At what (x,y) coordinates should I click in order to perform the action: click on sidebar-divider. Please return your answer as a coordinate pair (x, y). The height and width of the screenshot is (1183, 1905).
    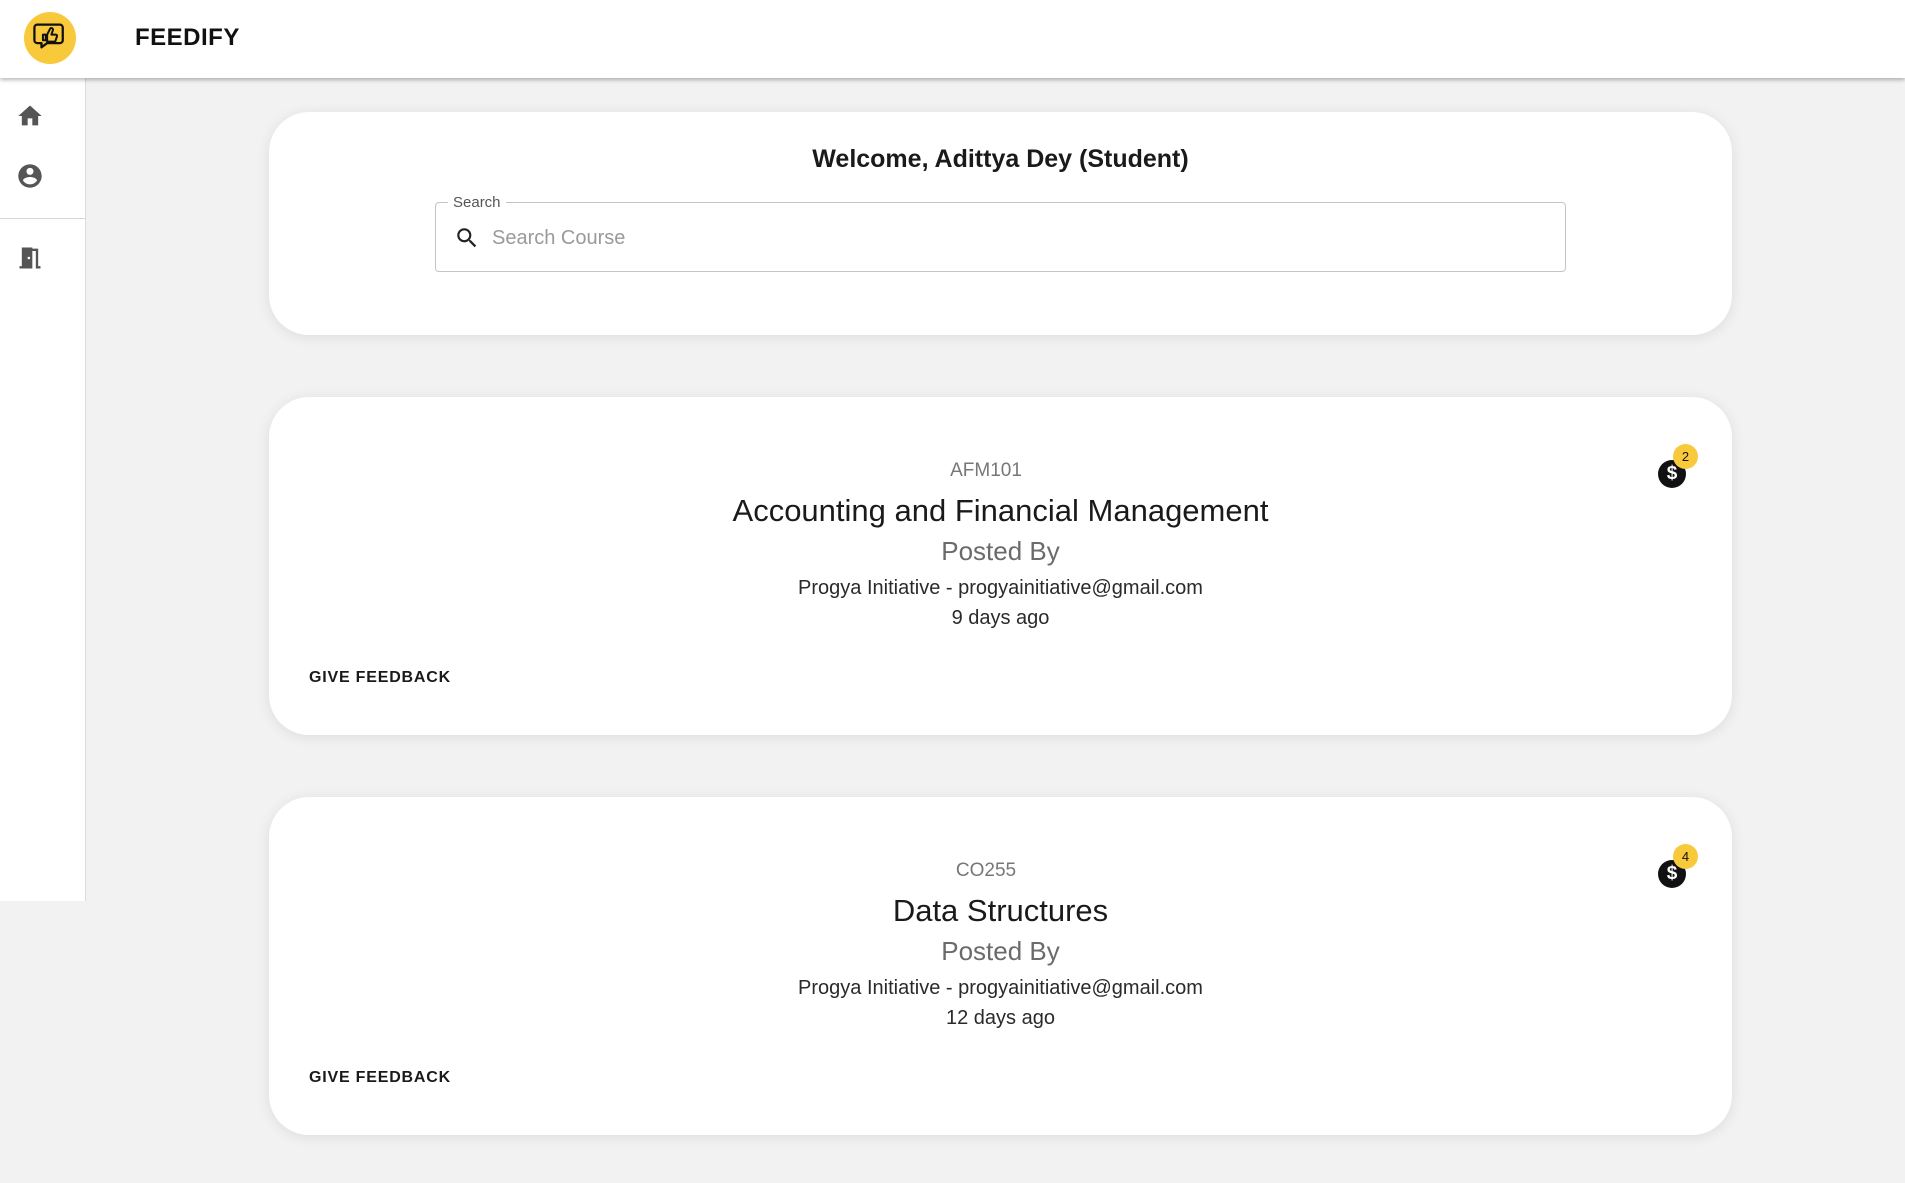
    Looking at the image, I should click on (42, 218).